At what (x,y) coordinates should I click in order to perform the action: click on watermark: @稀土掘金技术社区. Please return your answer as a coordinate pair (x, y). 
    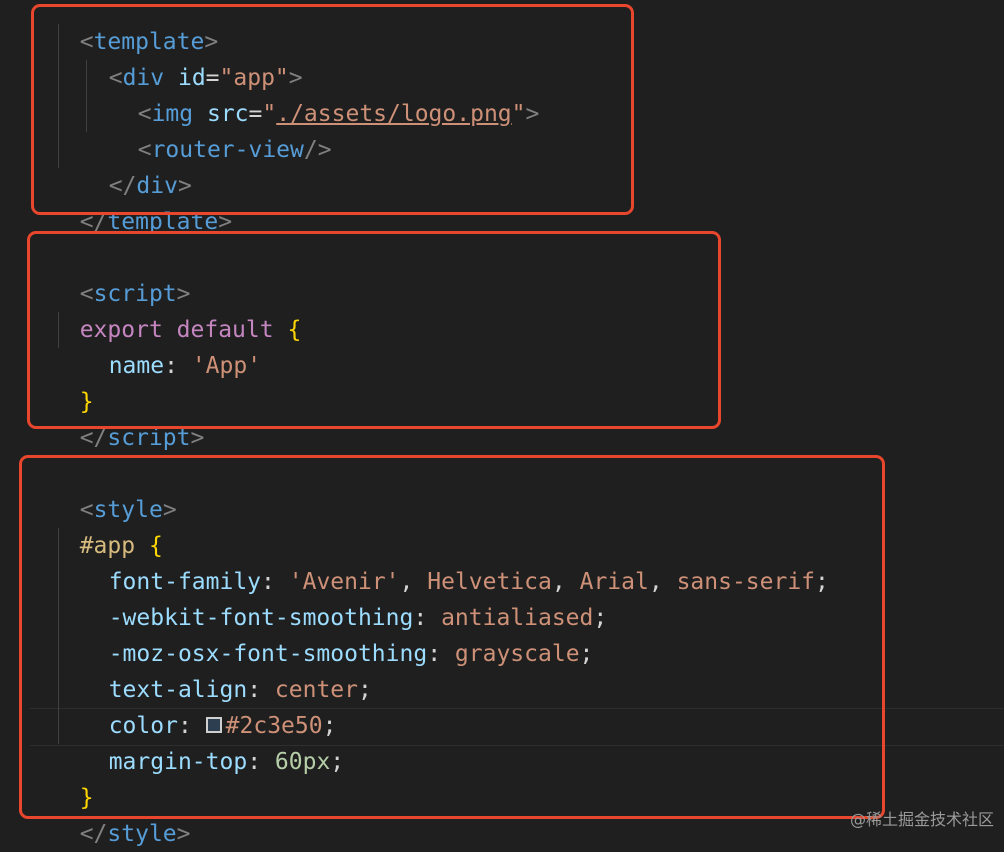
    Looking at the image, I should click on (921, 819).